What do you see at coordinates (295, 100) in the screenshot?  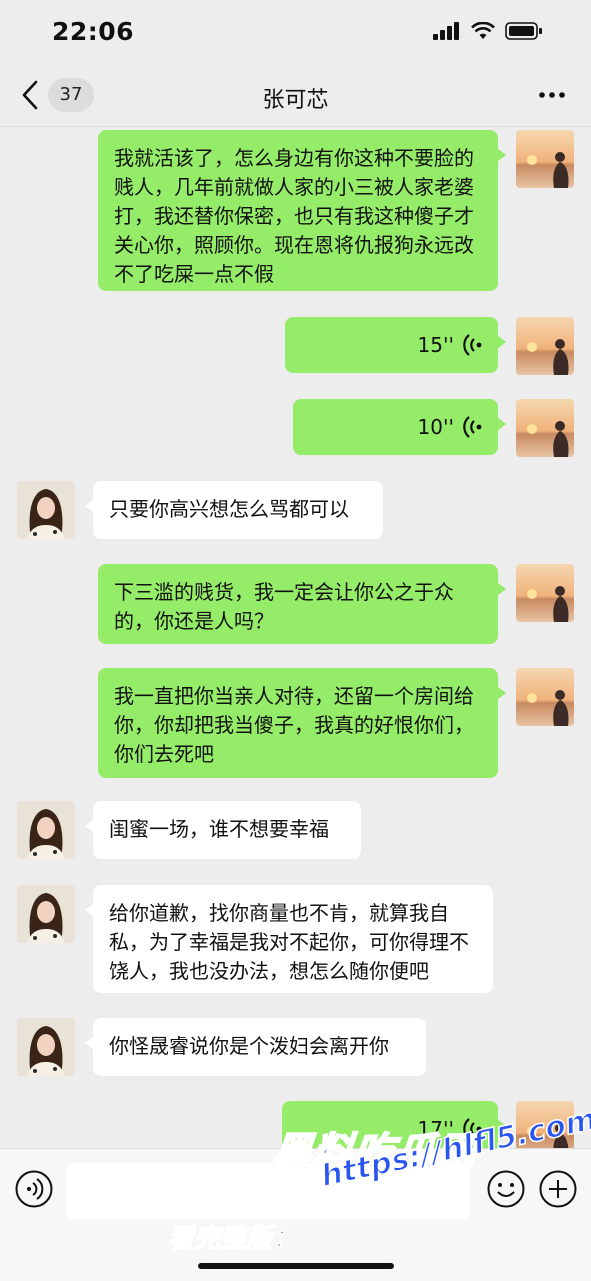 I see `chat-title: 张可芯` at bounding box center [295, 100].